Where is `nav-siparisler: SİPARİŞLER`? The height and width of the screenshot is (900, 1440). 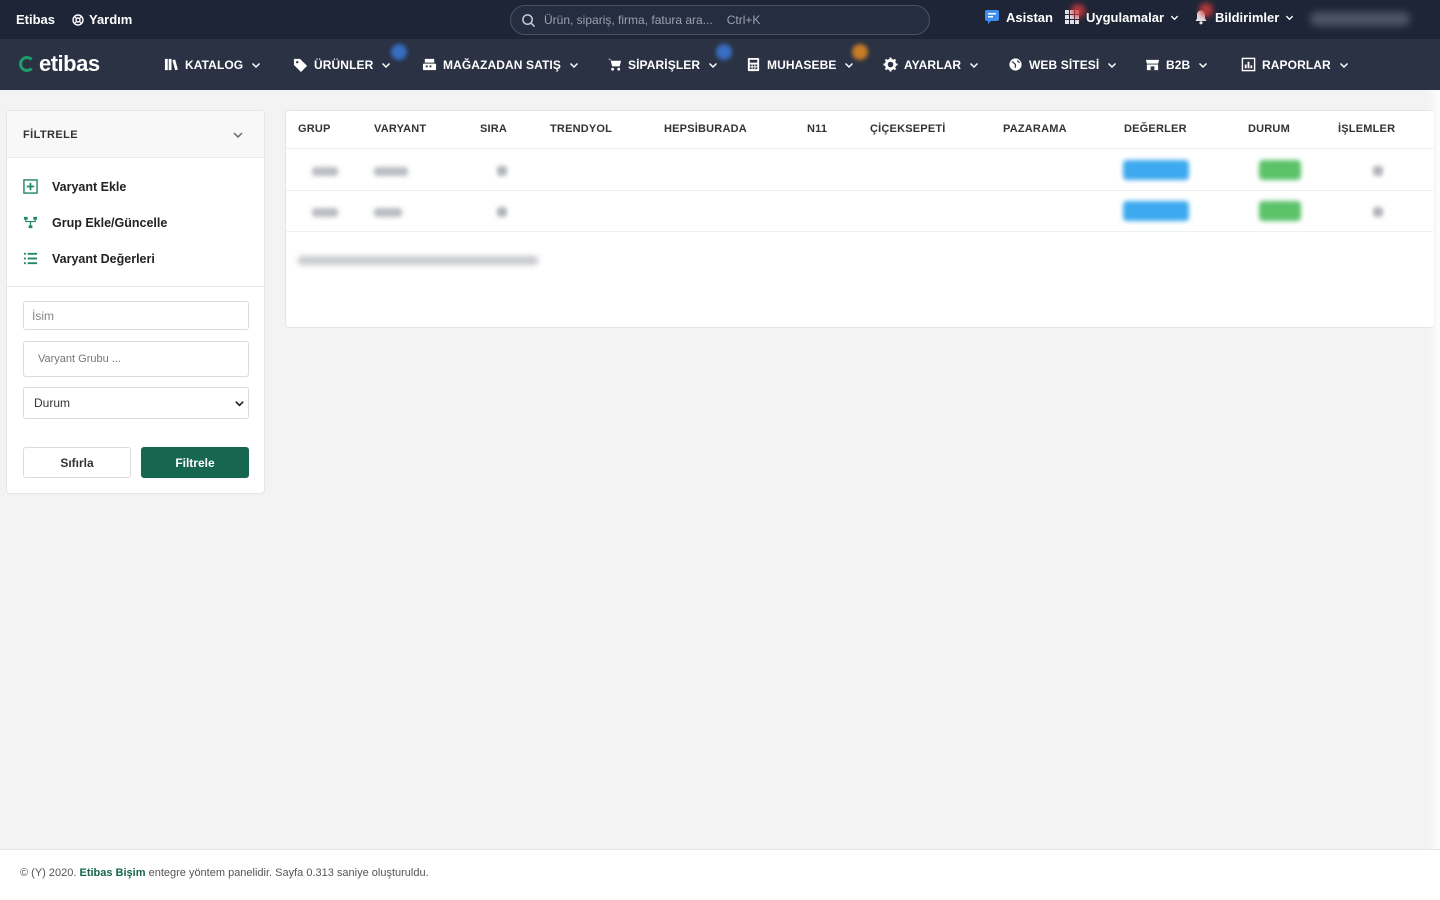 nav-siparisler: SİPARİŞLER is located at coordinates (662, 64).